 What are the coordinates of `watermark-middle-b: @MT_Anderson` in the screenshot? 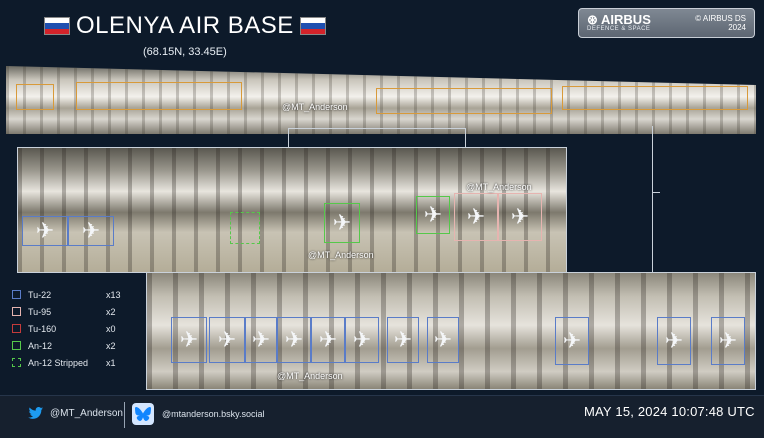 It's located at (341, 255).